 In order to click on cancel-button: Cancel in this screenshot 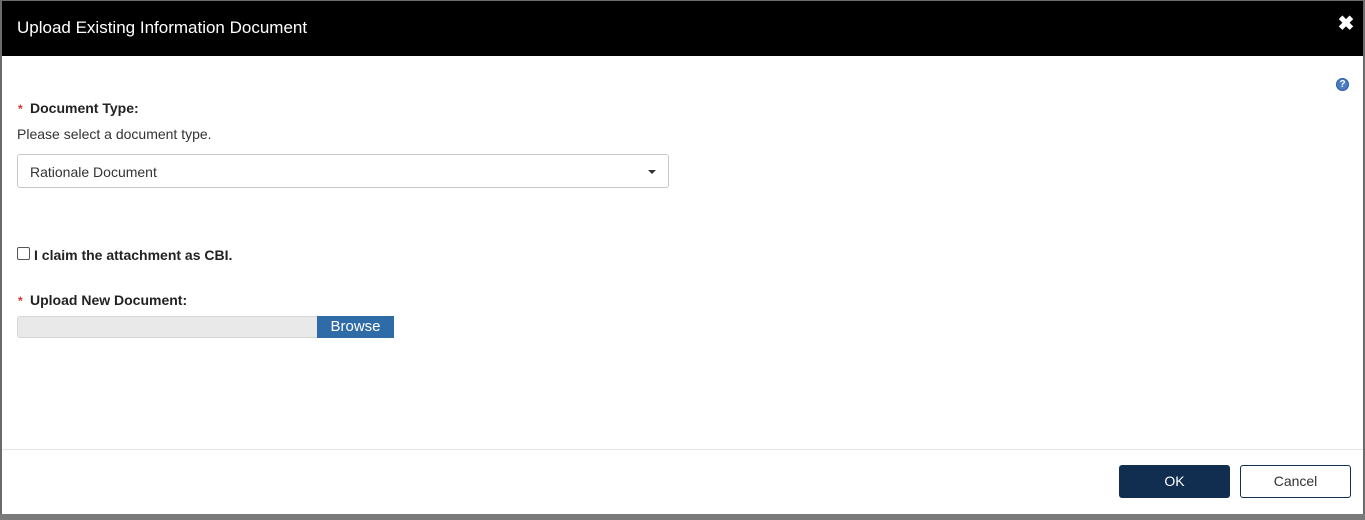, I will do `click(1295, 481)`.